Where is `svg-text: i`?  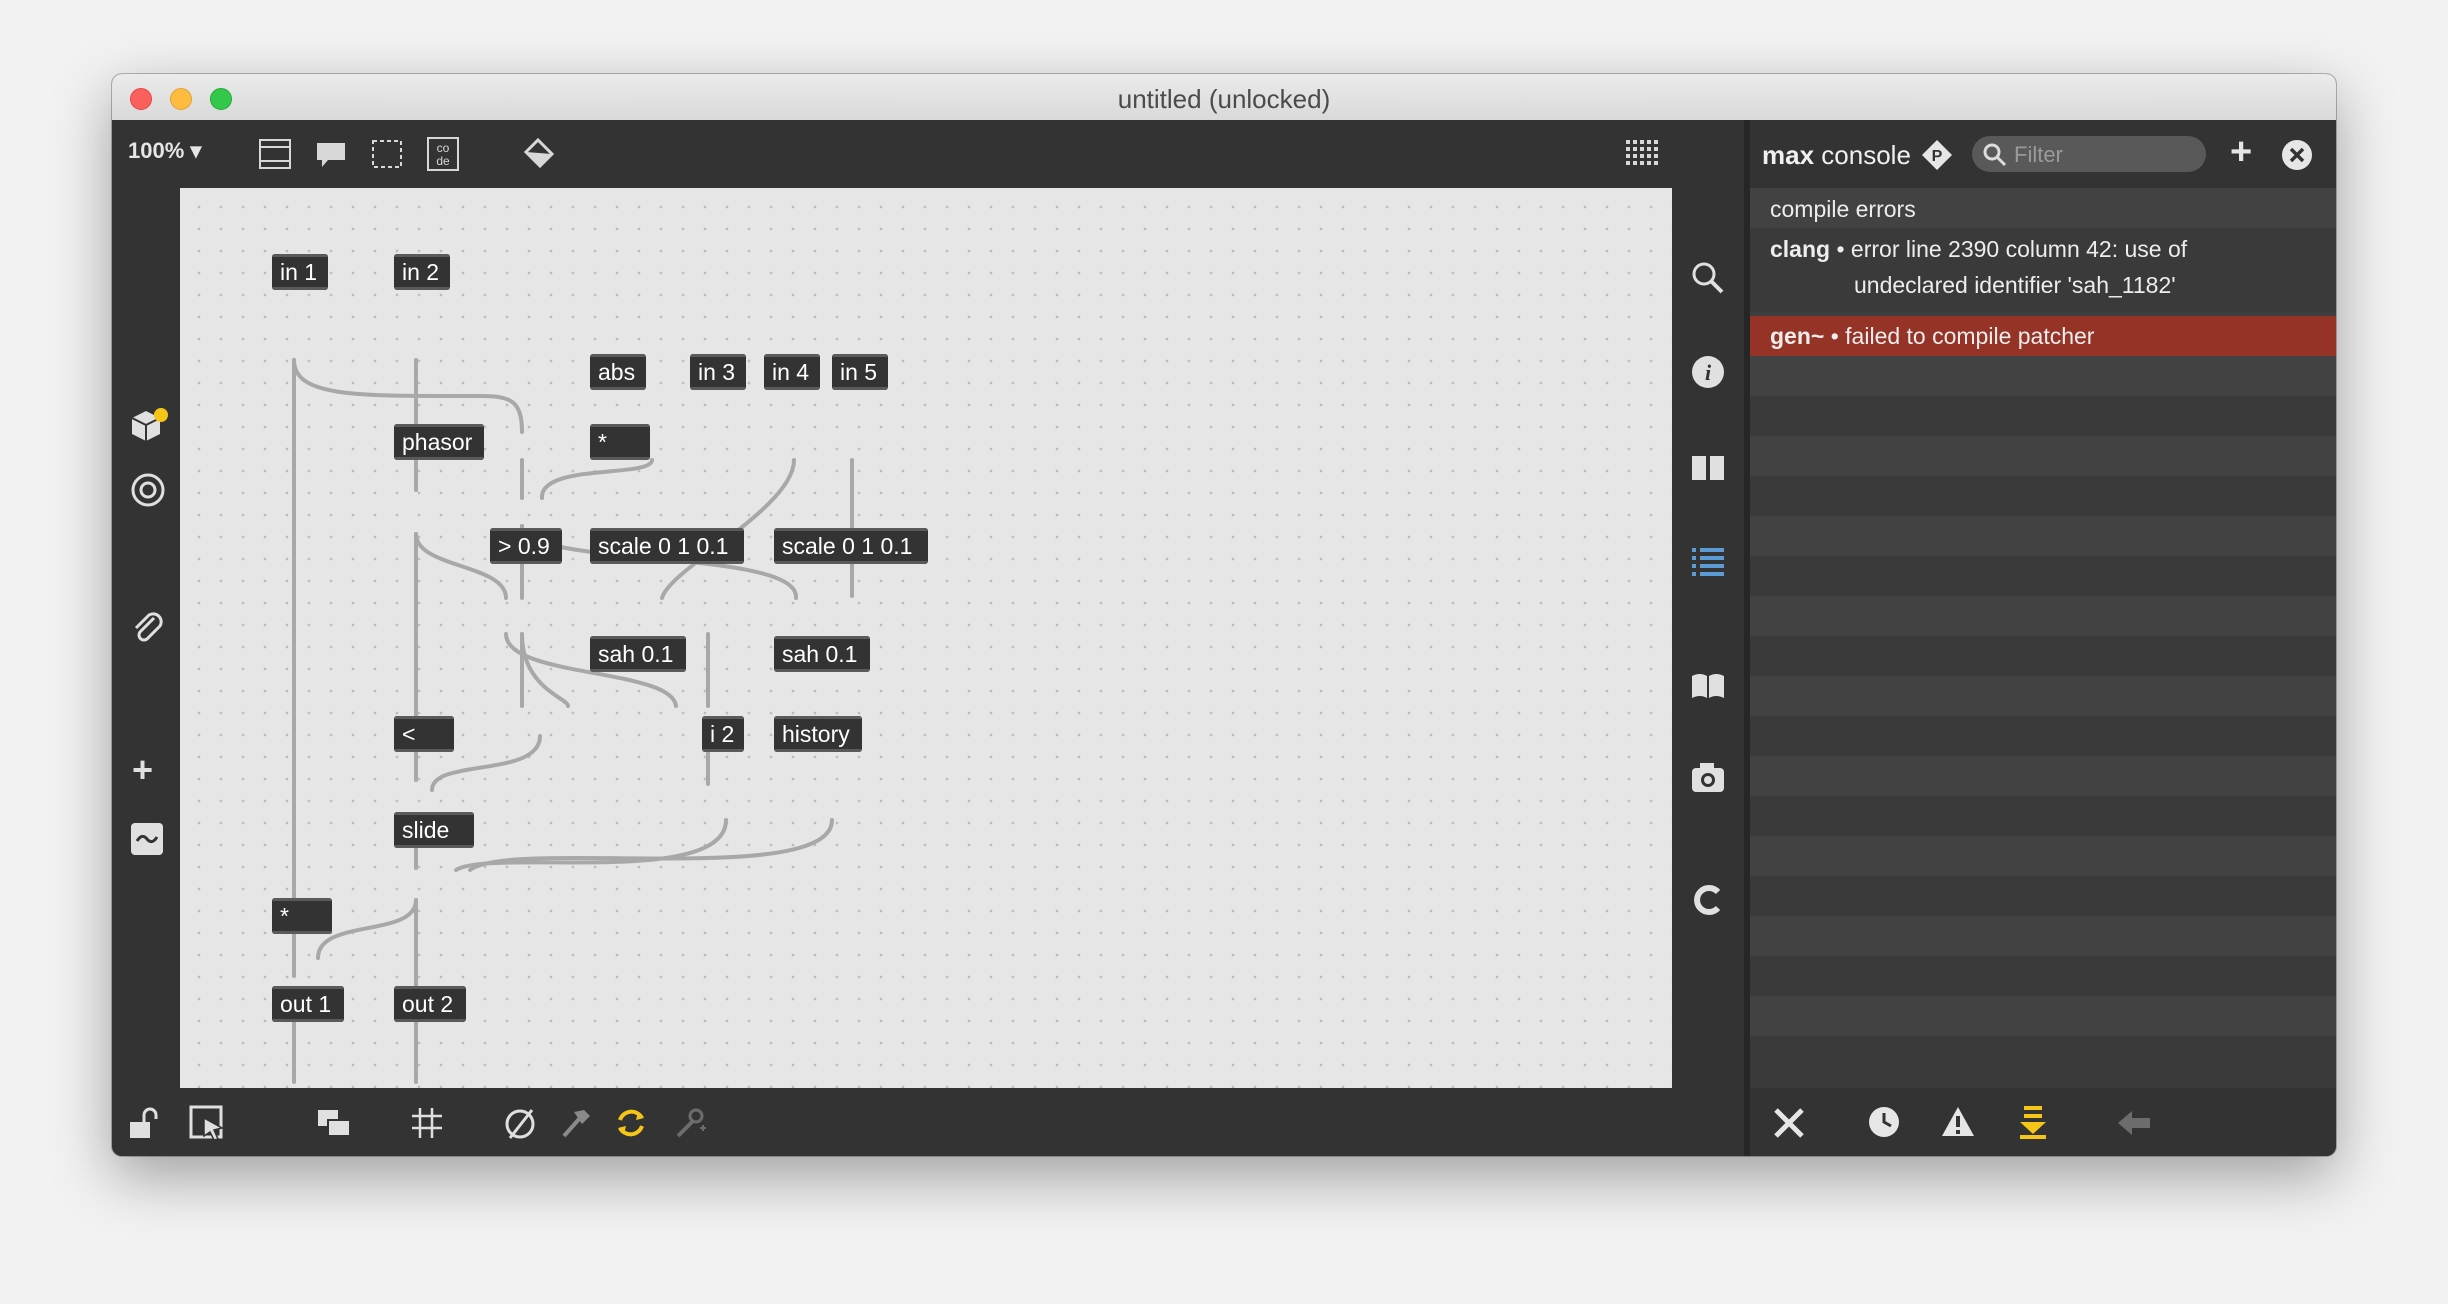 svg-text: i is located at coordinates (1708, 372).